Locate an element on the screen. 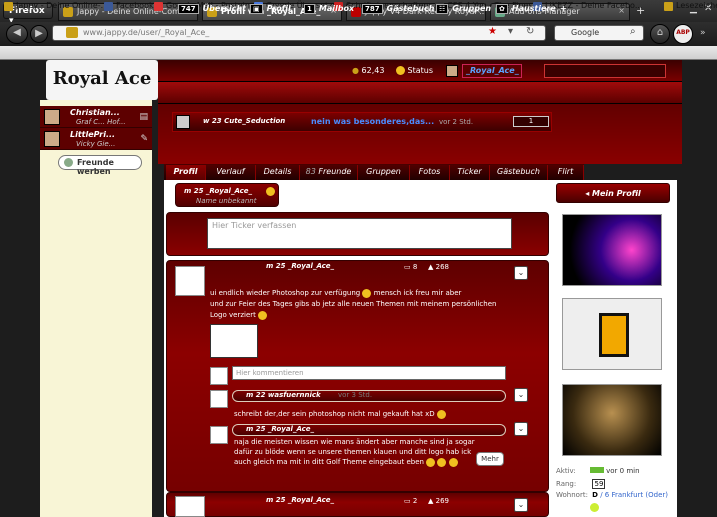 The width and height of the screenshot is (717, 517). nav-more: + is located at coordinates (563, 11).